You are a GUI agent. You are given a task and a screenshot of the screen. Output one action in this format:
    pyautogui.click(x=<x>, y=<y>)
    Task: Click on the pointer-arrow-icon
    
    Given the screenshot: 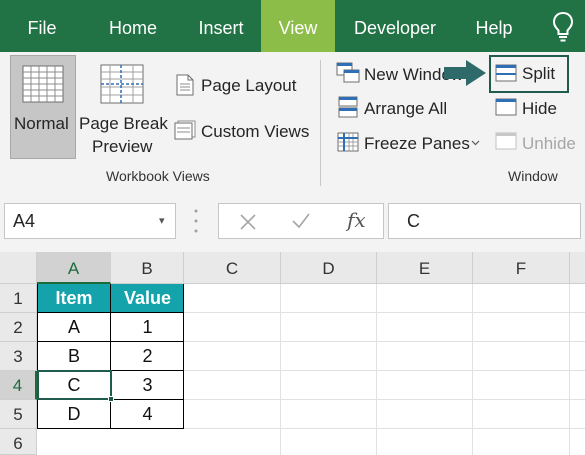 What is the action you would take?
    pyautogui.click(x=465, y=73)
    